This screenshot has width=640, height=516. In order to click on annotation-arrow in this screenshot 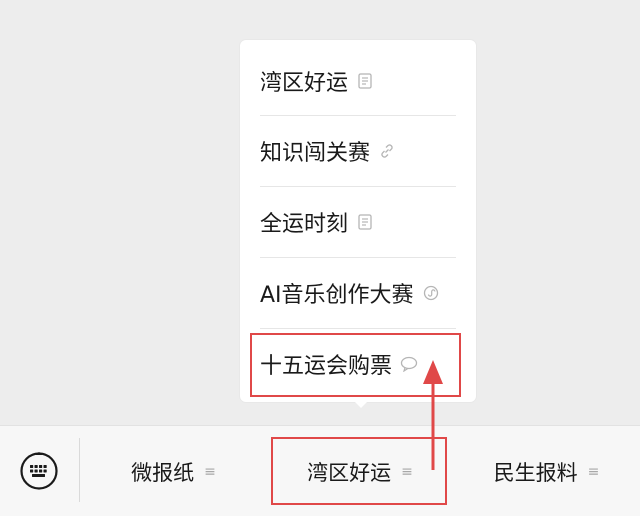, I will do `click(433, 415)`.